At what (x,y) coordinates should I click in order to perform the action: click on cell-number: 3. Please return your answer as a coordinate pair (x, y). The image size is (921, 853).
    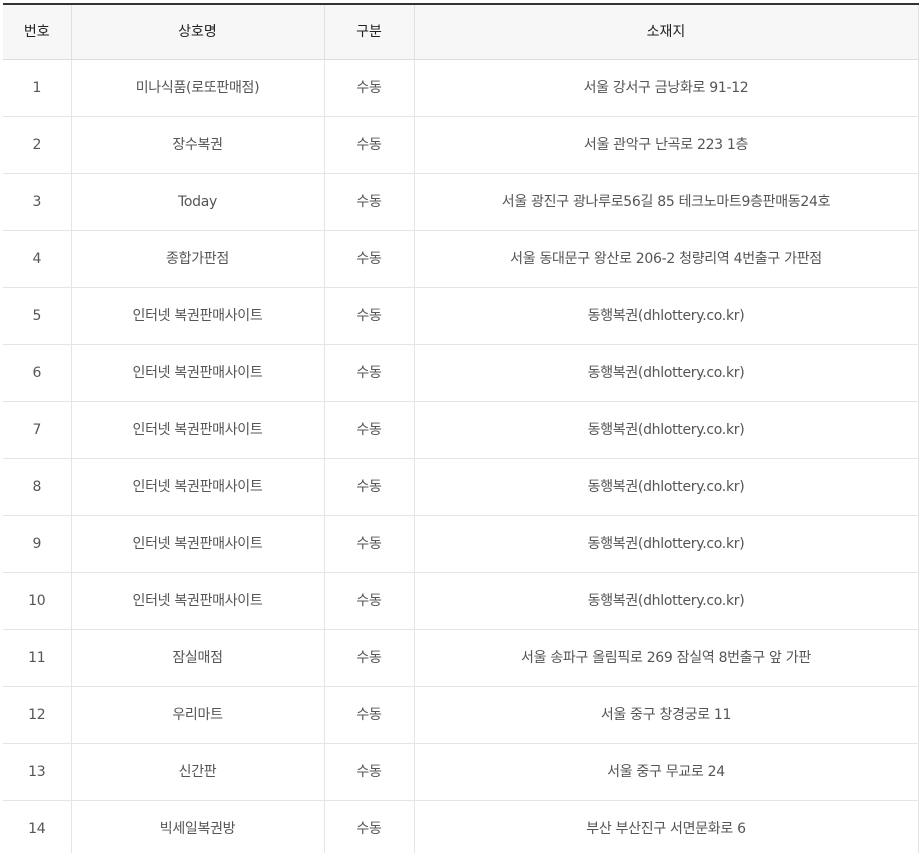
    Looking at the image, I should click on (37, 202).